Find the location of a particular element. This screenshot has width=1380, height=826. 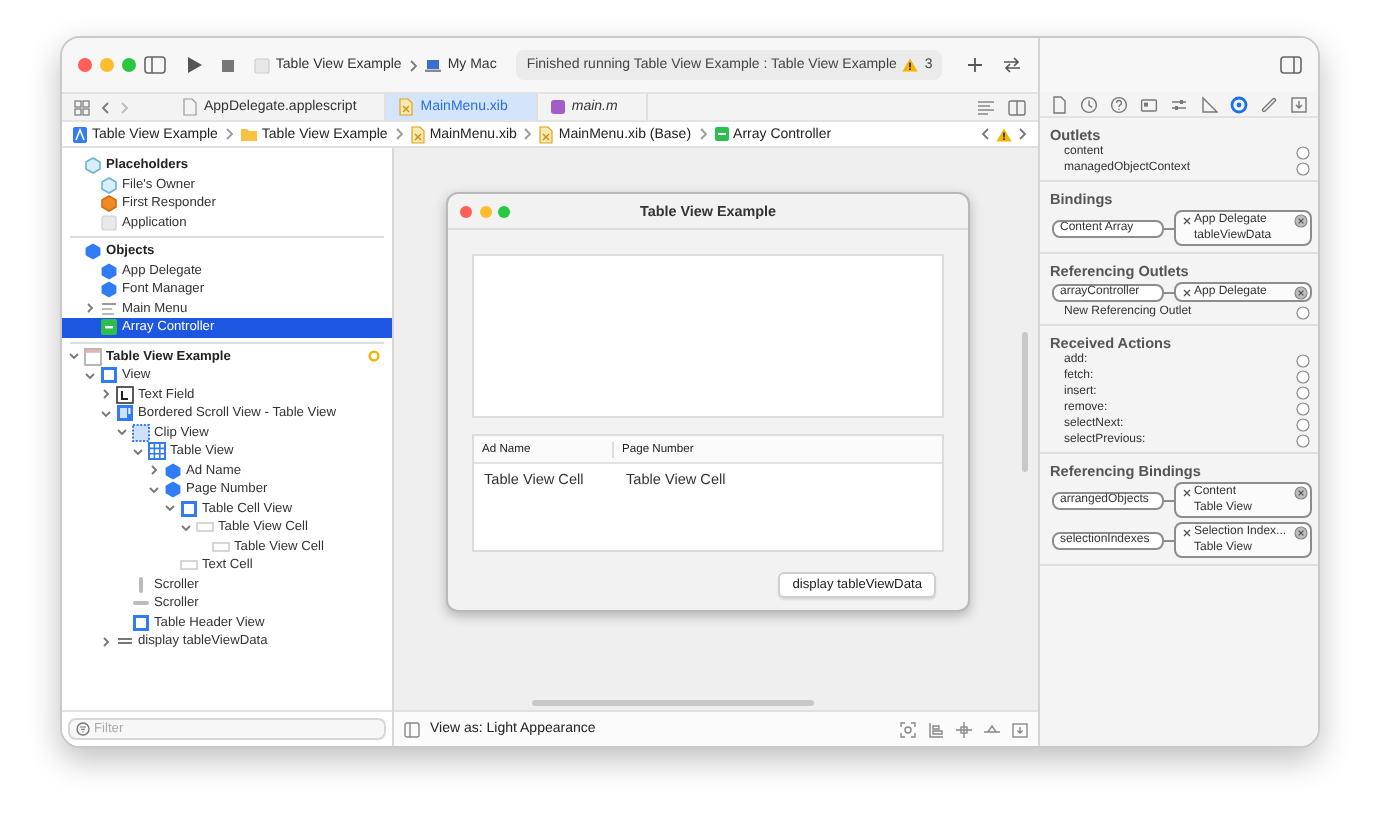

stop-icon is located at coordinates (227, 65).